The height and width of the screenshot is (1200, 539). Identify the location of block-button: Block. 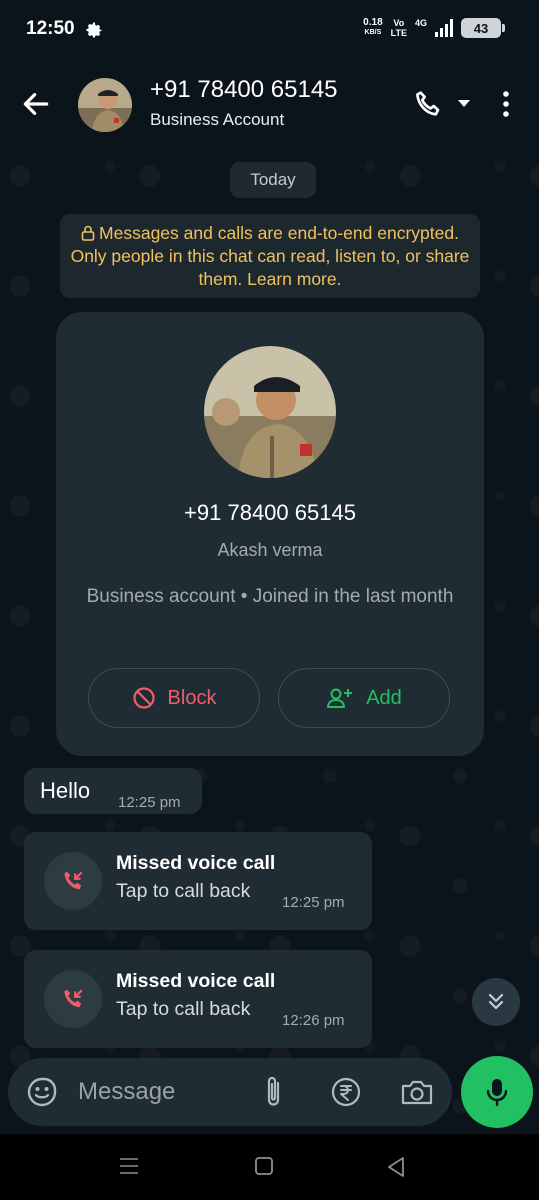
(174, 698).